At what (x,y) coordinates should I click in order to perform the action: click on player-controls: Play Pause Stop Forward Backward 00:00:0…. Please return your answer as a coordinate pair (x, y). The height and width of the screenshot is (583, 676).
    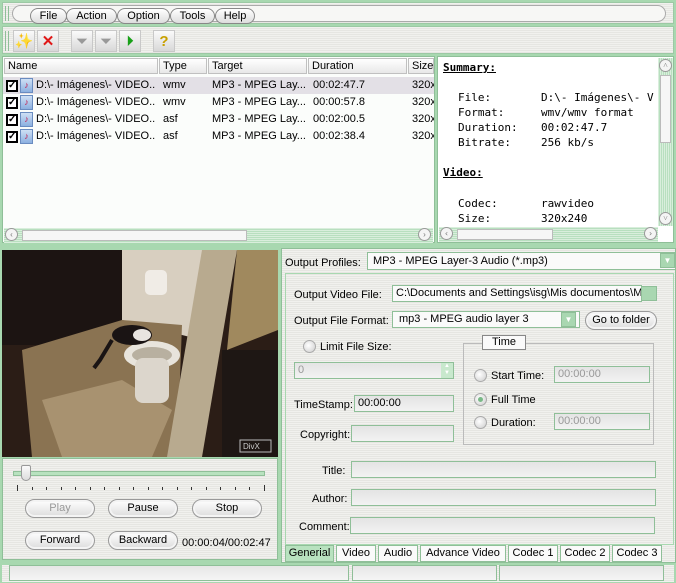
    Looking at the image, I should click on (140, 509).